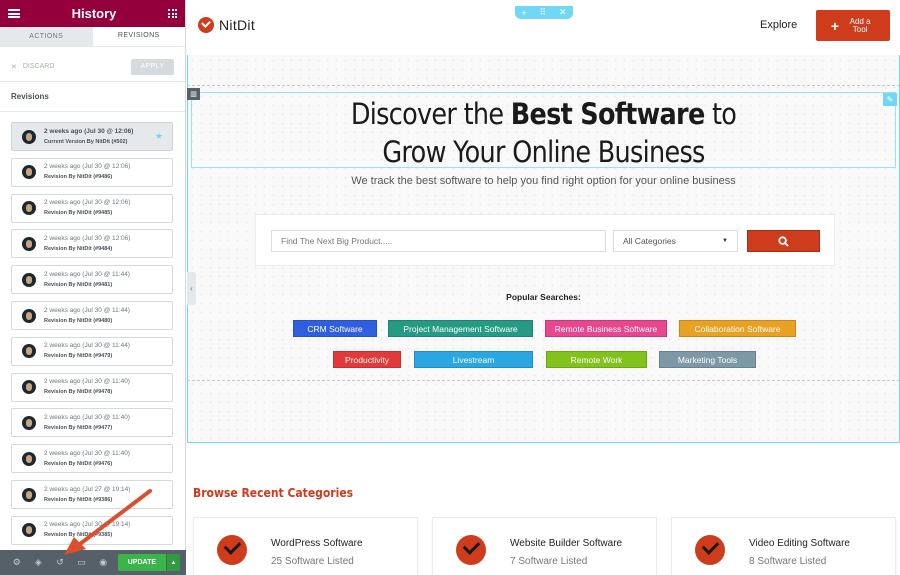 Image resolution: width=900 pixels, height=575 pixels. I want to click on category-count: 25 Software Listed, so click(312, 561).